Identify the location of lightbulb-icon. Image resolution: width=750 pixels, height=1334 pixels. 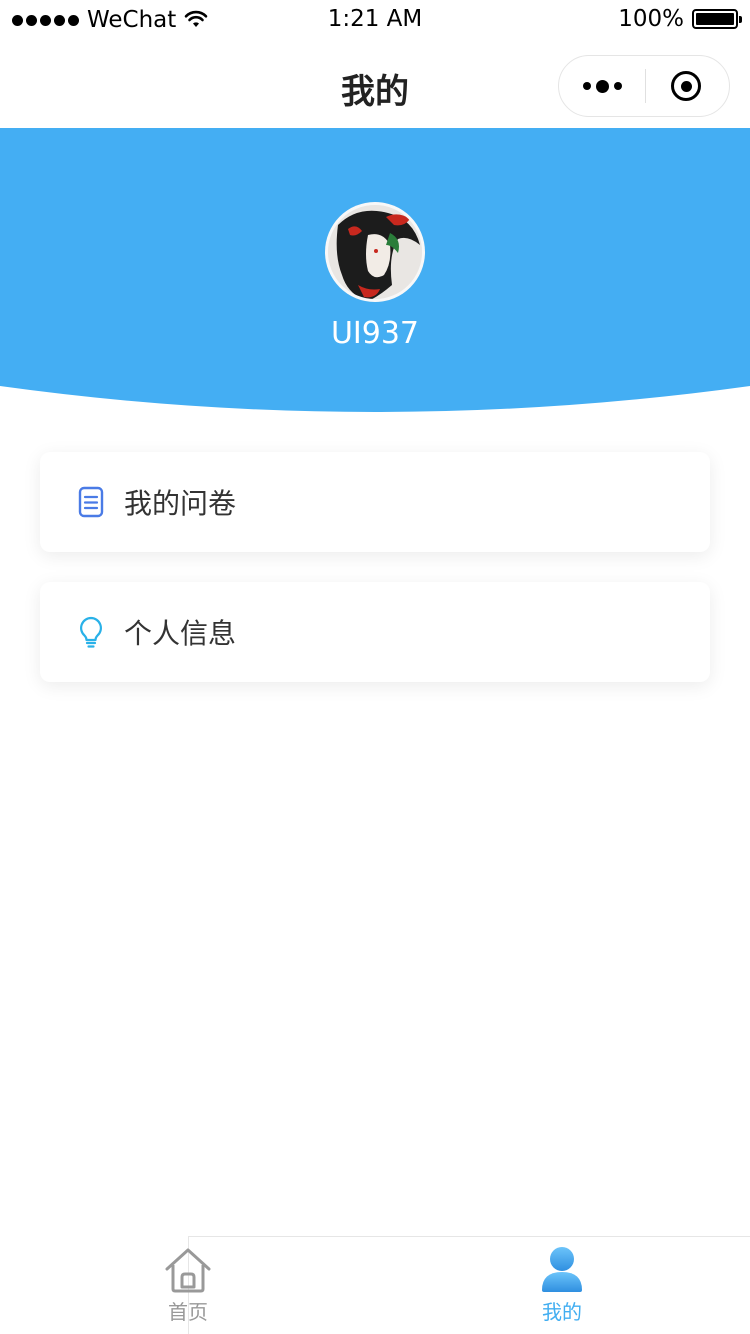
(91, 632).